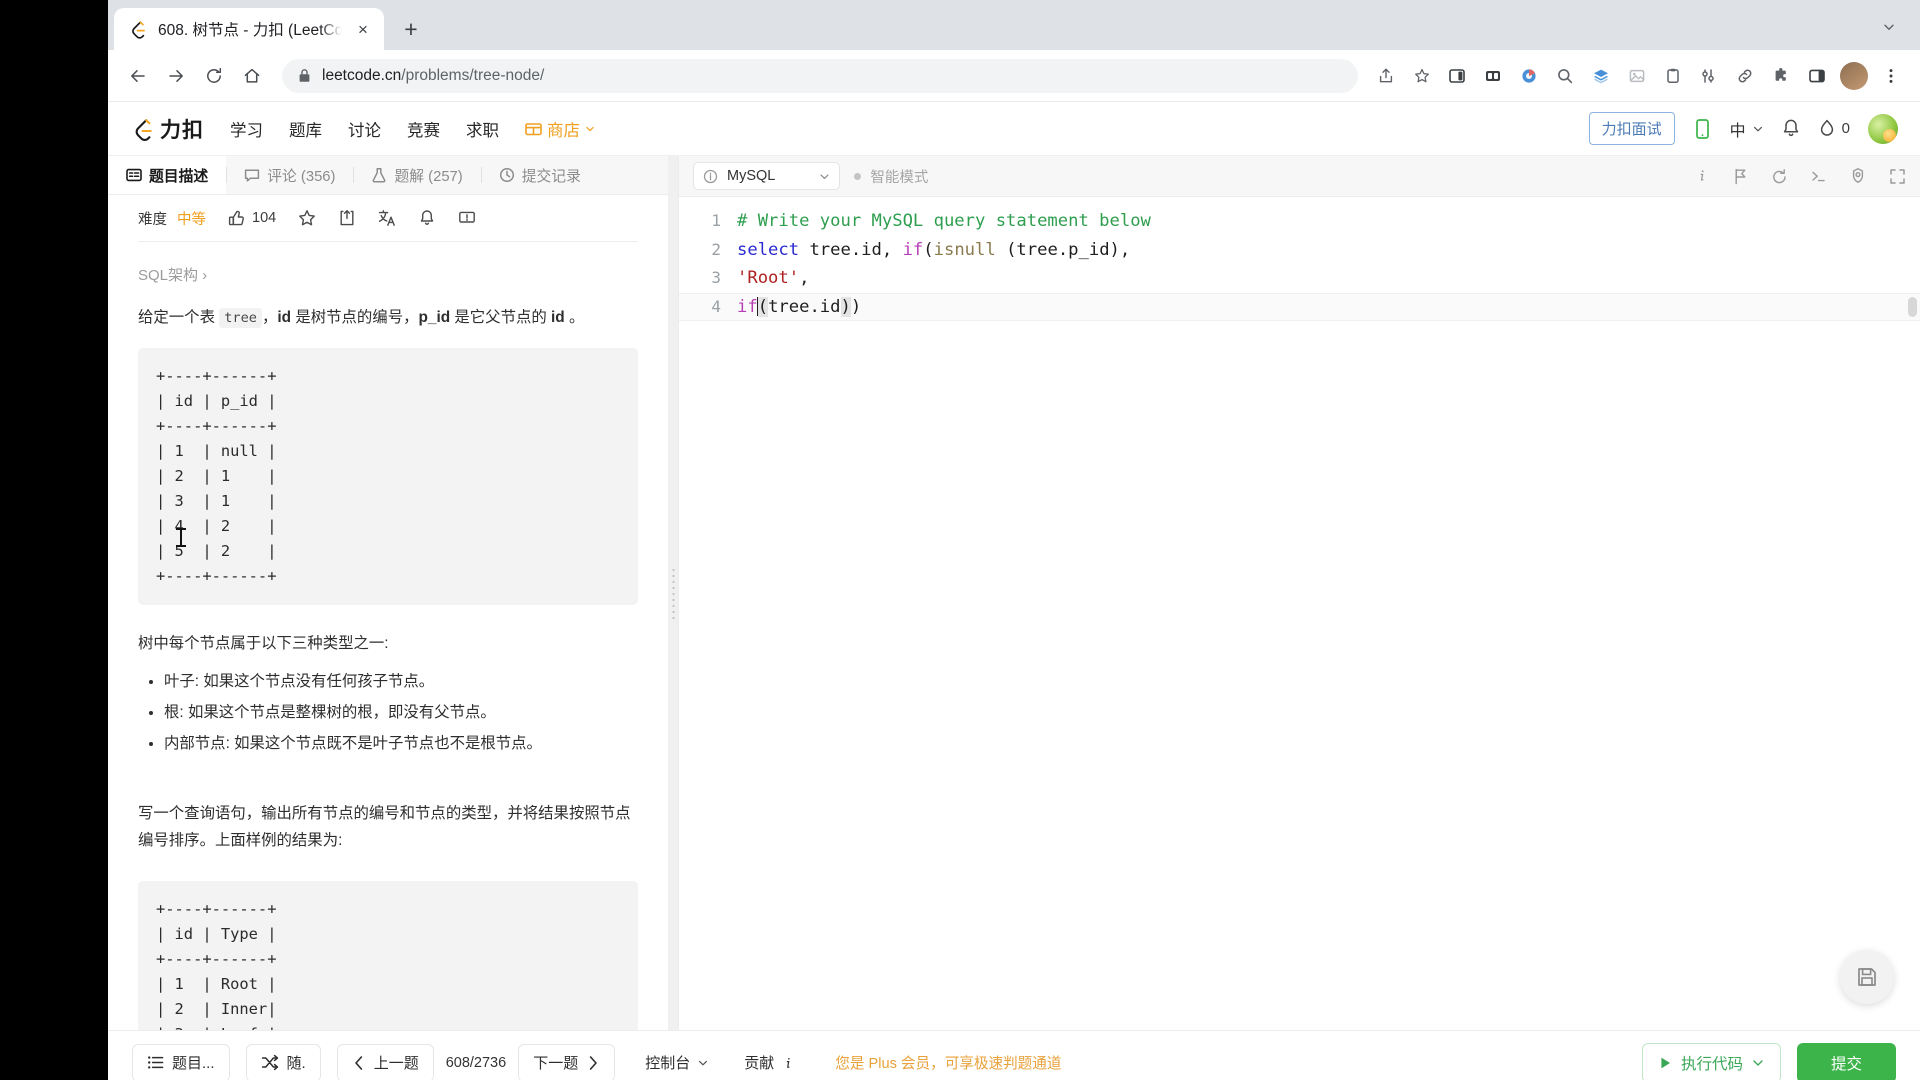 The height and width of the screenshot is (1080, 1920). Describe the element at coordinates (556, 1063) in the screenshot. I see `next-problem-label: 下一题` at that location.